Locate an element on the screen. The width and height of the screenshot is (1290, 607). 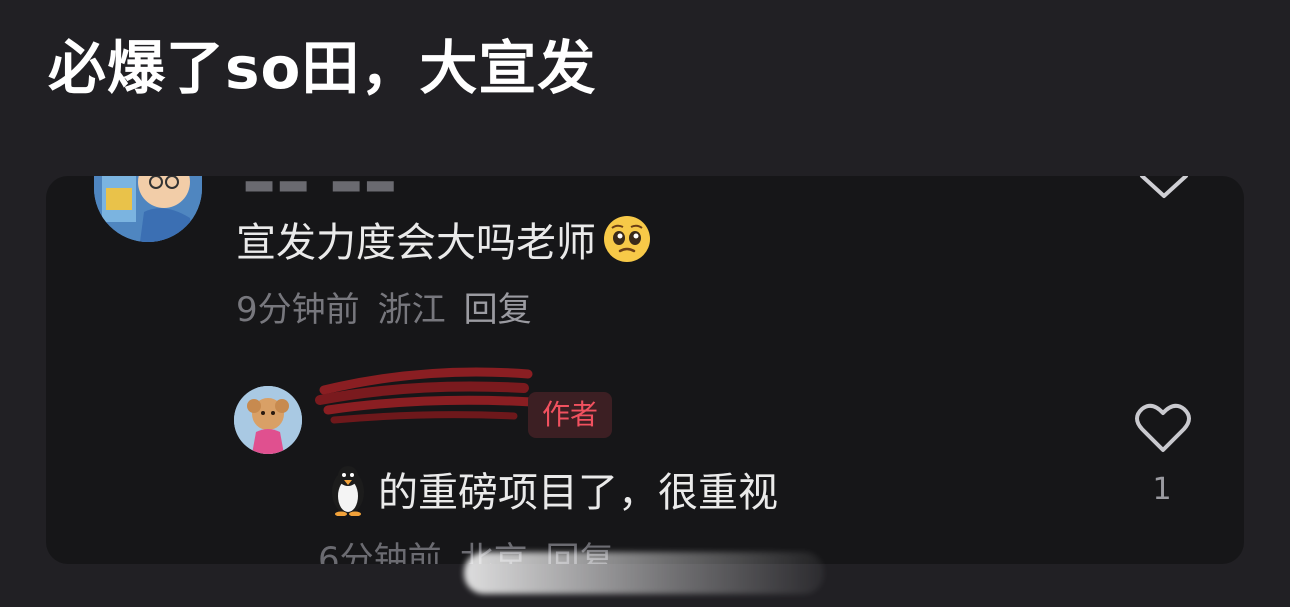
reply-body: 的重磅项目了，很重视 is located at coordinates (578, 493).